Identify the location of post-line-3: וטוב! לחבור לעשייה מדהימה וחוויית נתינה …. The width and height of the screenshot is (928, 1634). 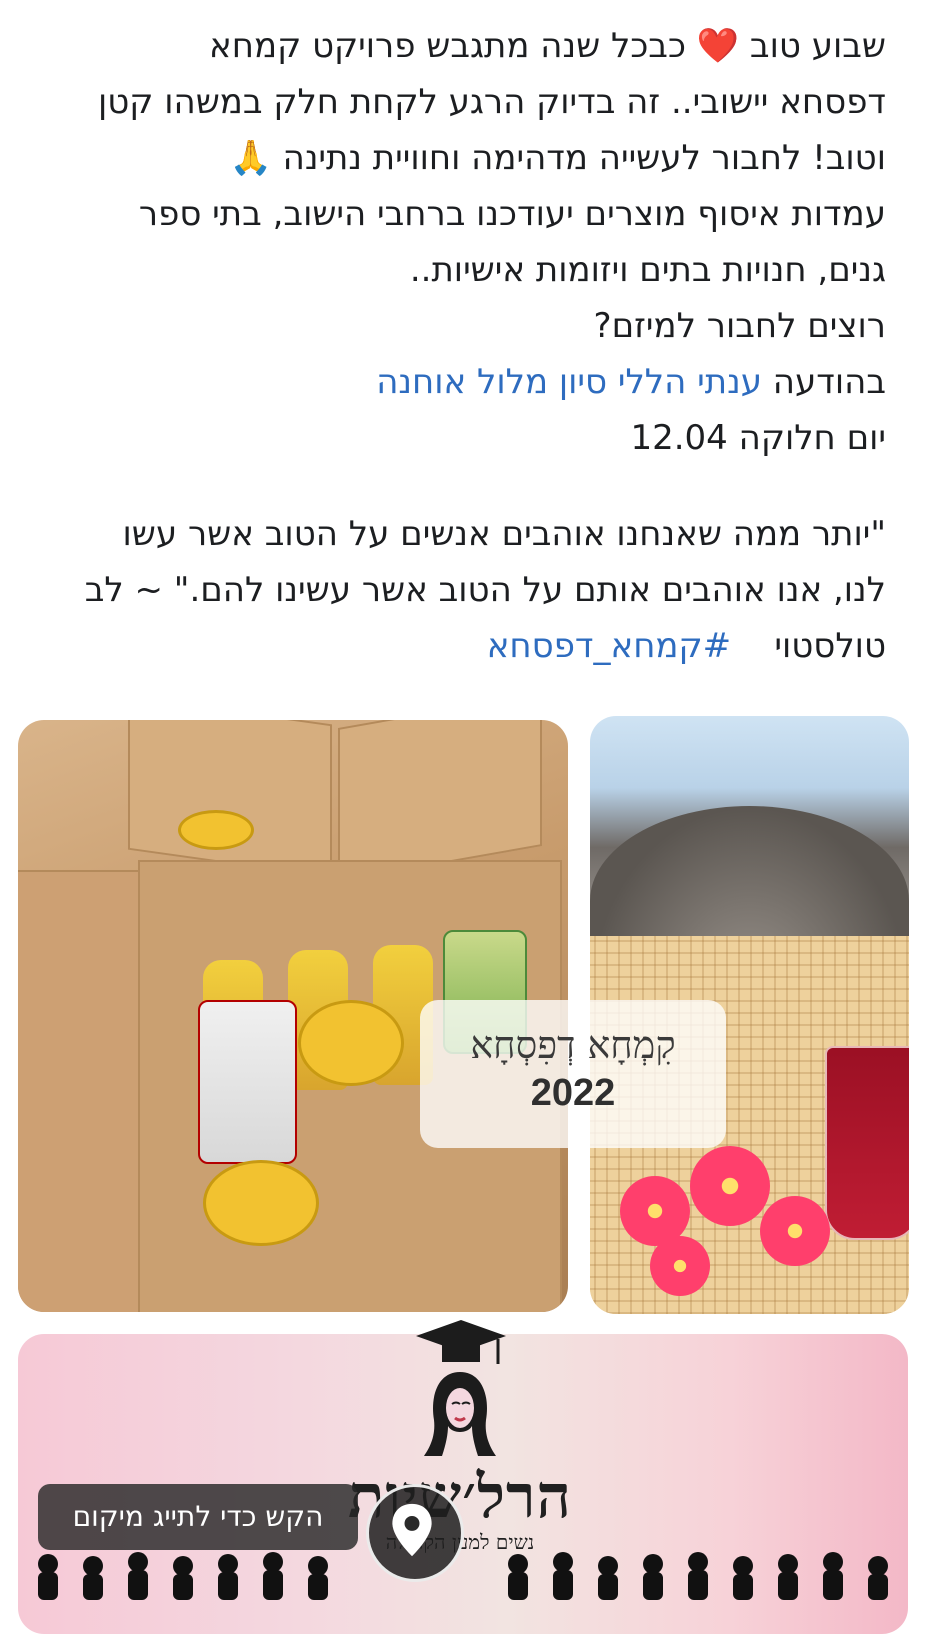
(557, 158).